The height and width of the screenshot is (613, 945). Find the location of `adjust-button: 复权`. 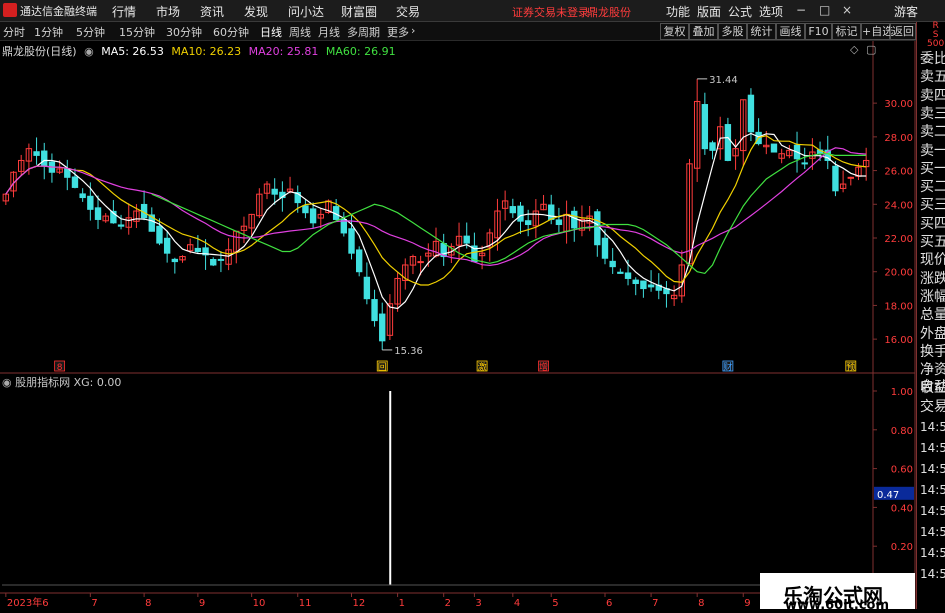

adjust-button: 复权 is located at coordinates (674, 31).